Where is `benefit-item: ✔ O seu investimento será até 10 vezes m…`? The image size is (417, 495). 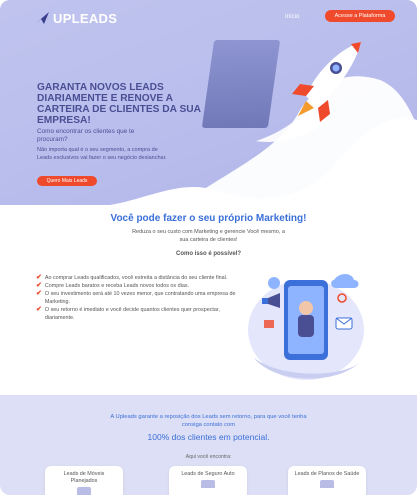 benefit-item: ✔ O seu investimento será até 10 vezes m… is located at coordinates (136, 298).